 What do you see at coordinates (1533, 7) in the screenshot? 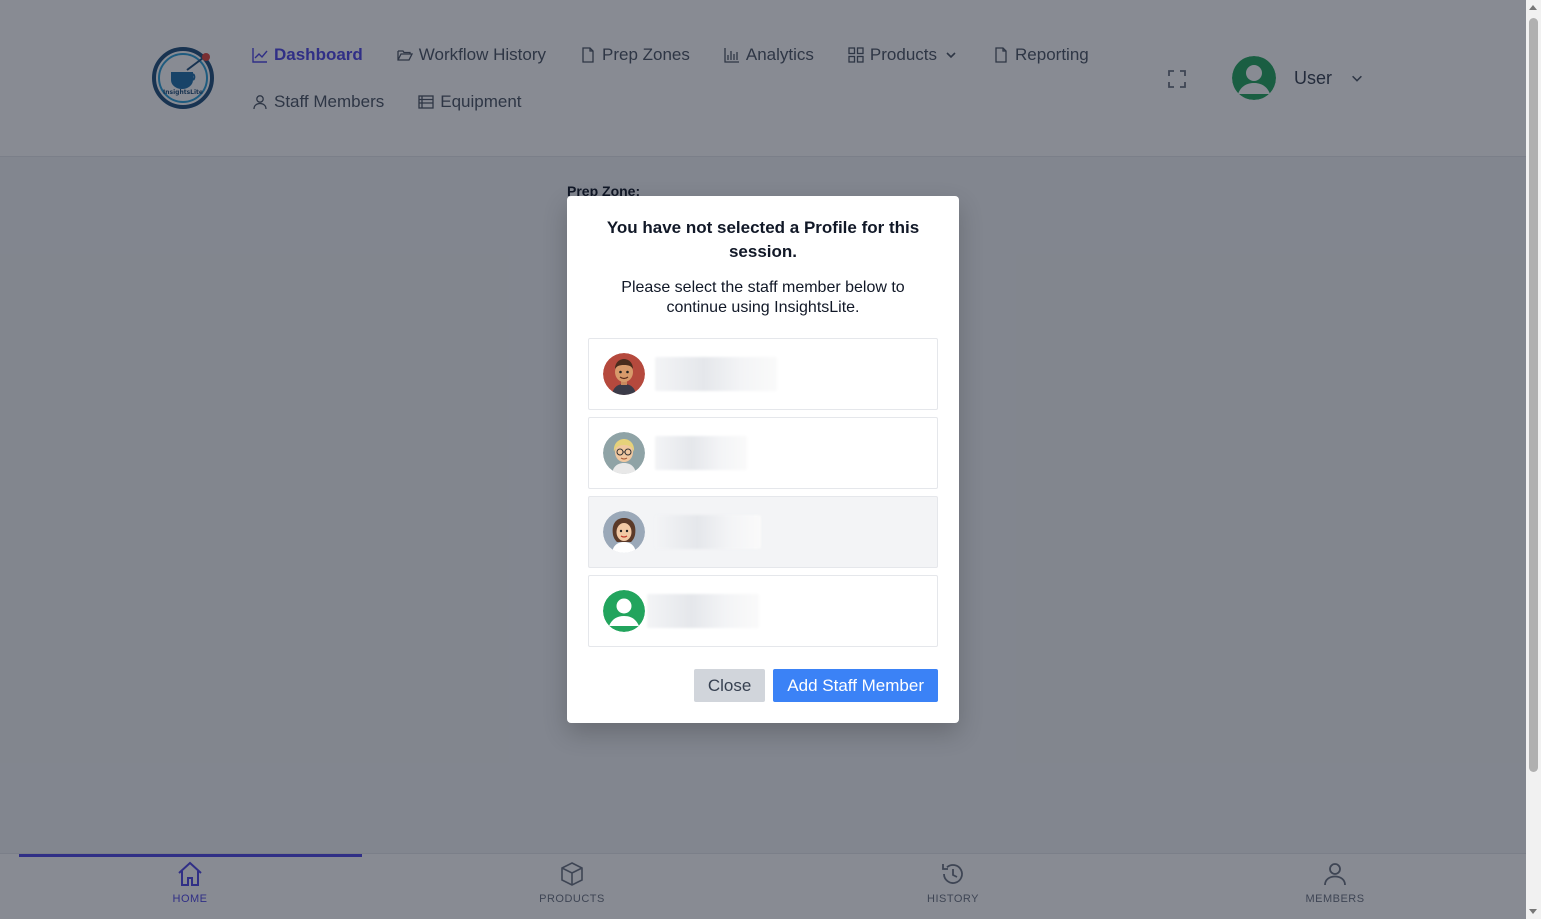
I see `scroll-up-arrow-icon` at bounding box center [1533, 7].